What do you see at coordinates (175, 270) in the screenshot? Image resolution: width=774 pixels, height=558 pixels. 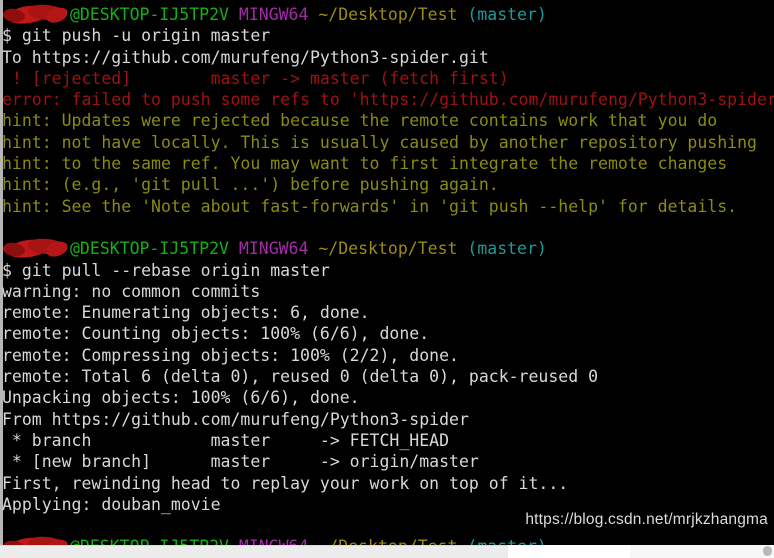 I see `command-text: git pull --rebase origin master` at bounding box center [175, 270].